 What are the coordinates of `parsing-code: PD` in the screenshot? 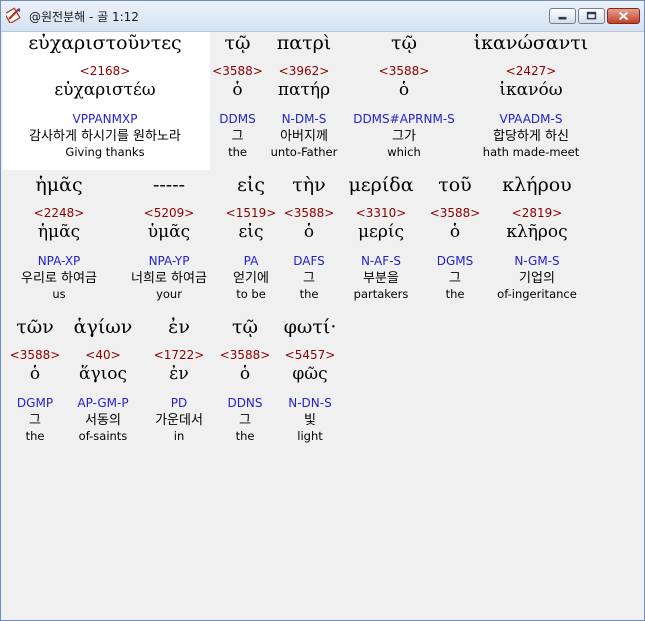 It's located at (179, 403).